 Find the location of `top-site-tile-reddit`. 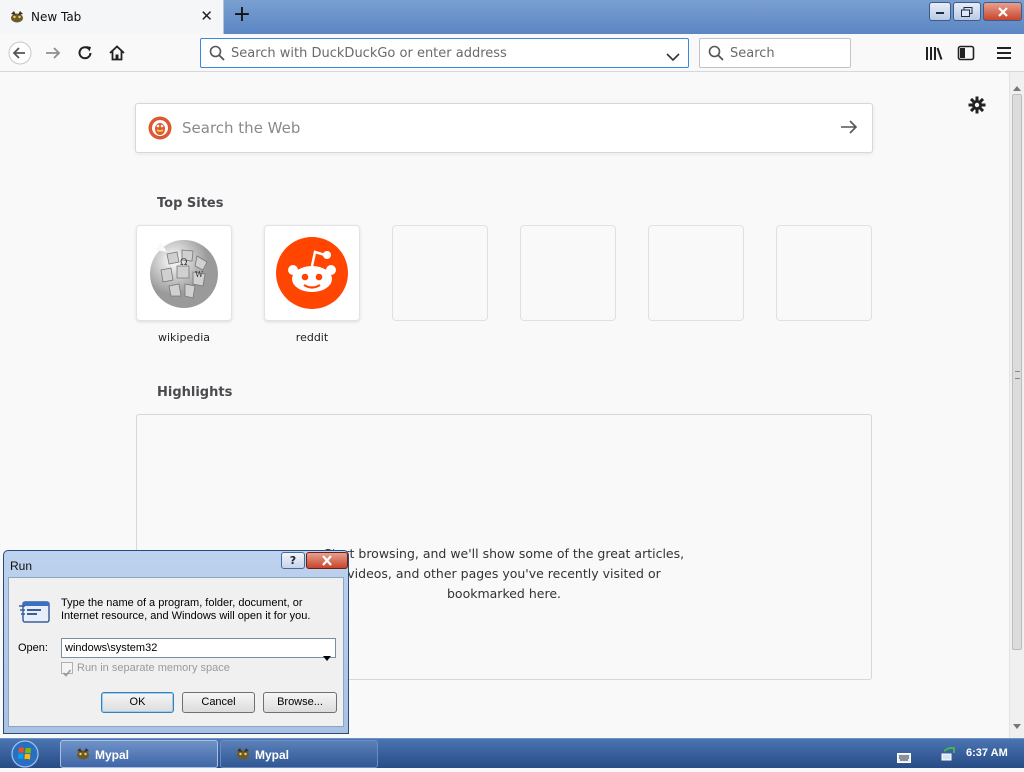

top-site-tile-reddit is located at coordinates (312, 273).